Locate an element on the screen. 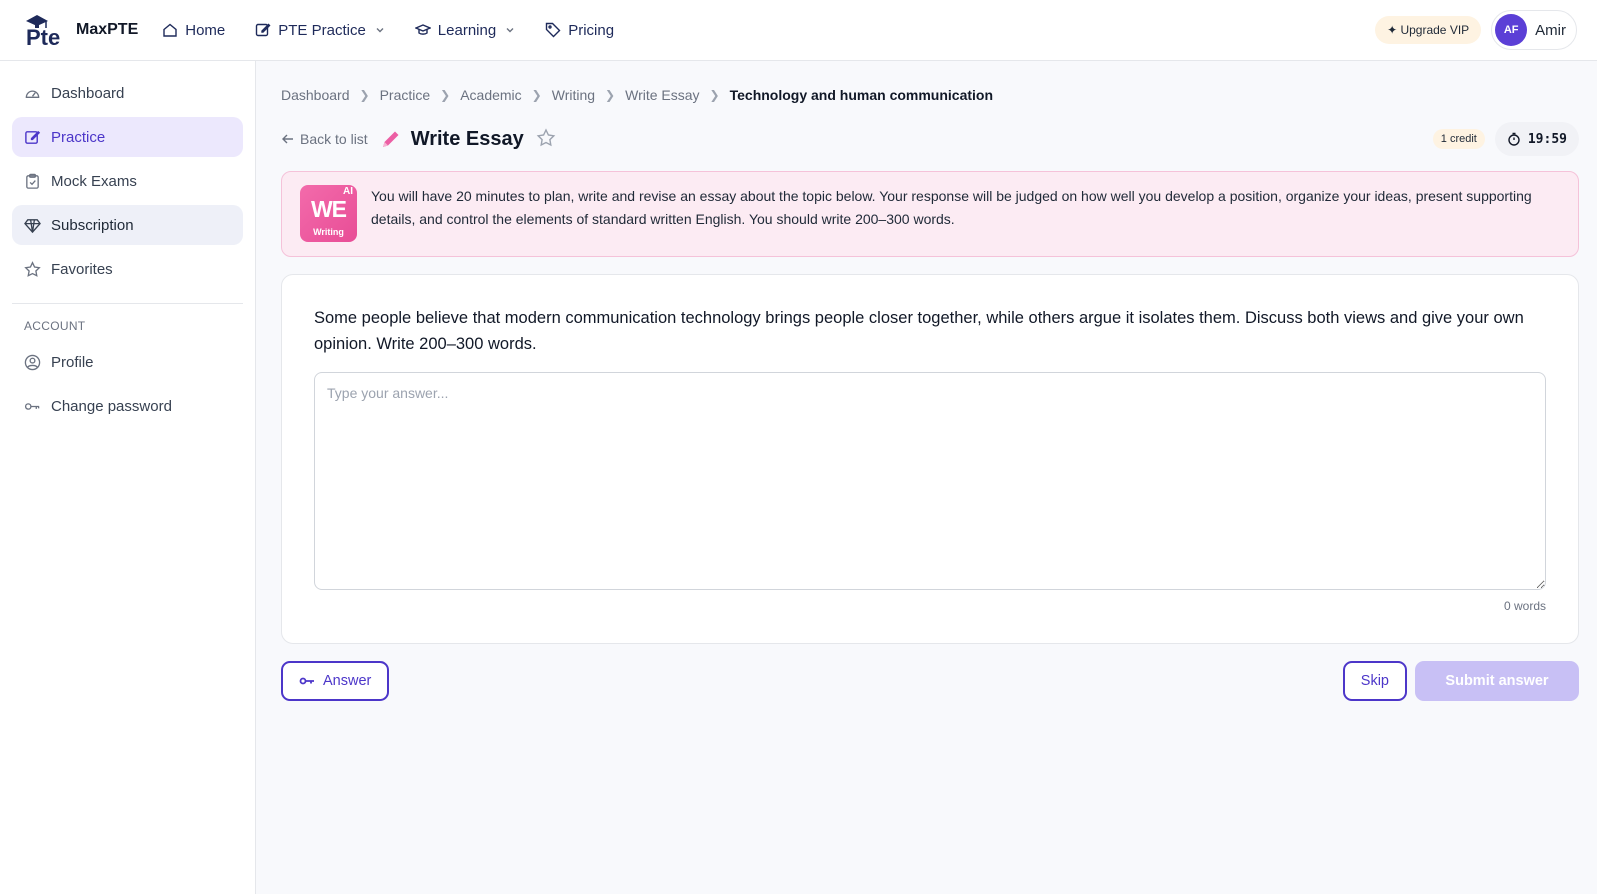 This screenshot has height=894, width=1597. svg-text: Pte is located at coordinates (43, 36).